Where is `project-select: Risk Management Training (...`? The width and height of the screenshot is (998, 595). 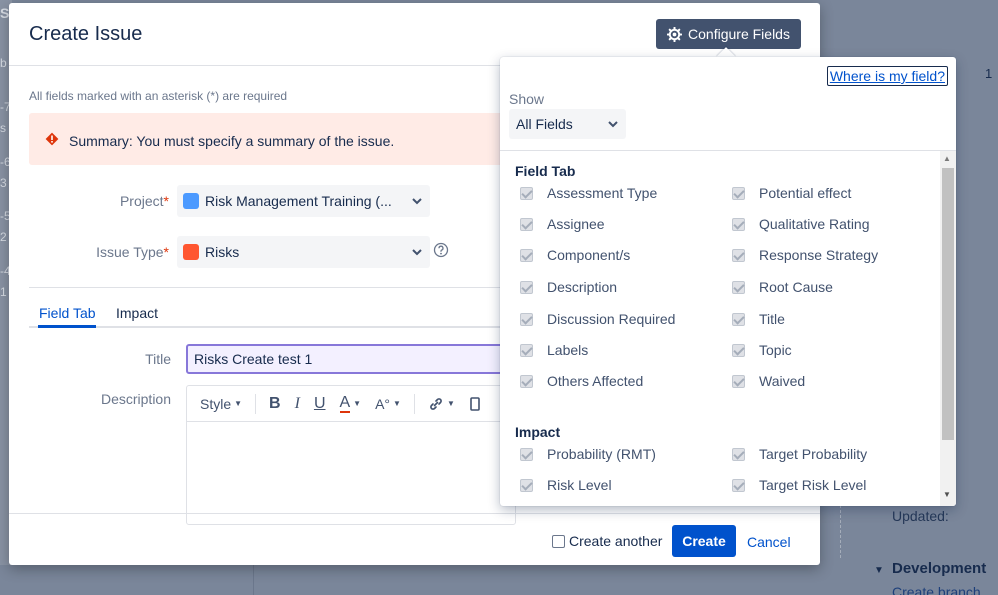
project-select: Risk Management Training (... is located at coordinates (303, 201).